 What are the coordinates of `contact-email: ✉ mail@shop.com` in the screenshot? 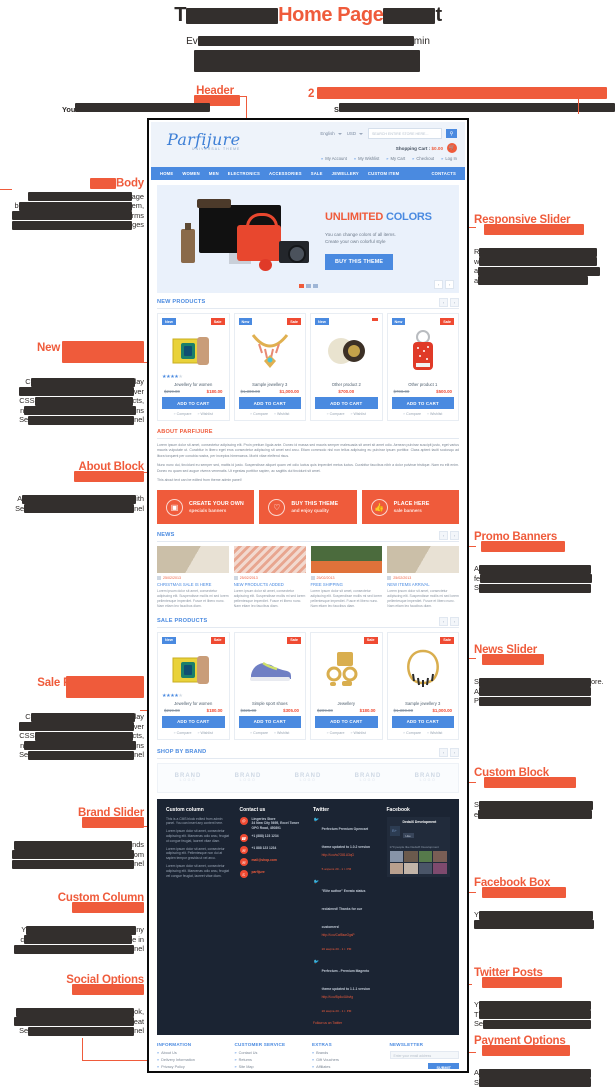 It's located at (271, 862).